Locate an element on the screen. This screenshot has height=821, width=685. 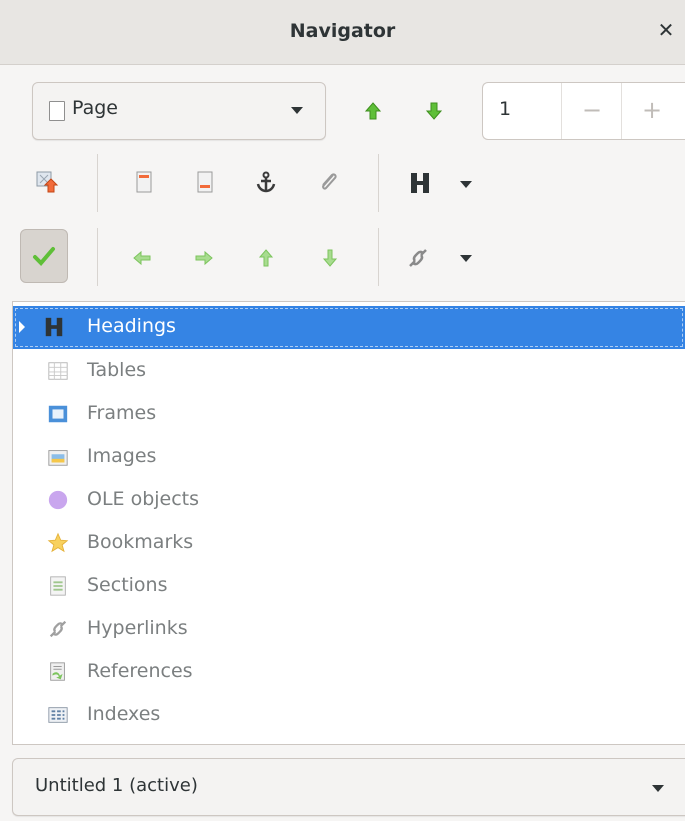
tree-item-label: Hyperlinks is located at coordinates (137, 628).